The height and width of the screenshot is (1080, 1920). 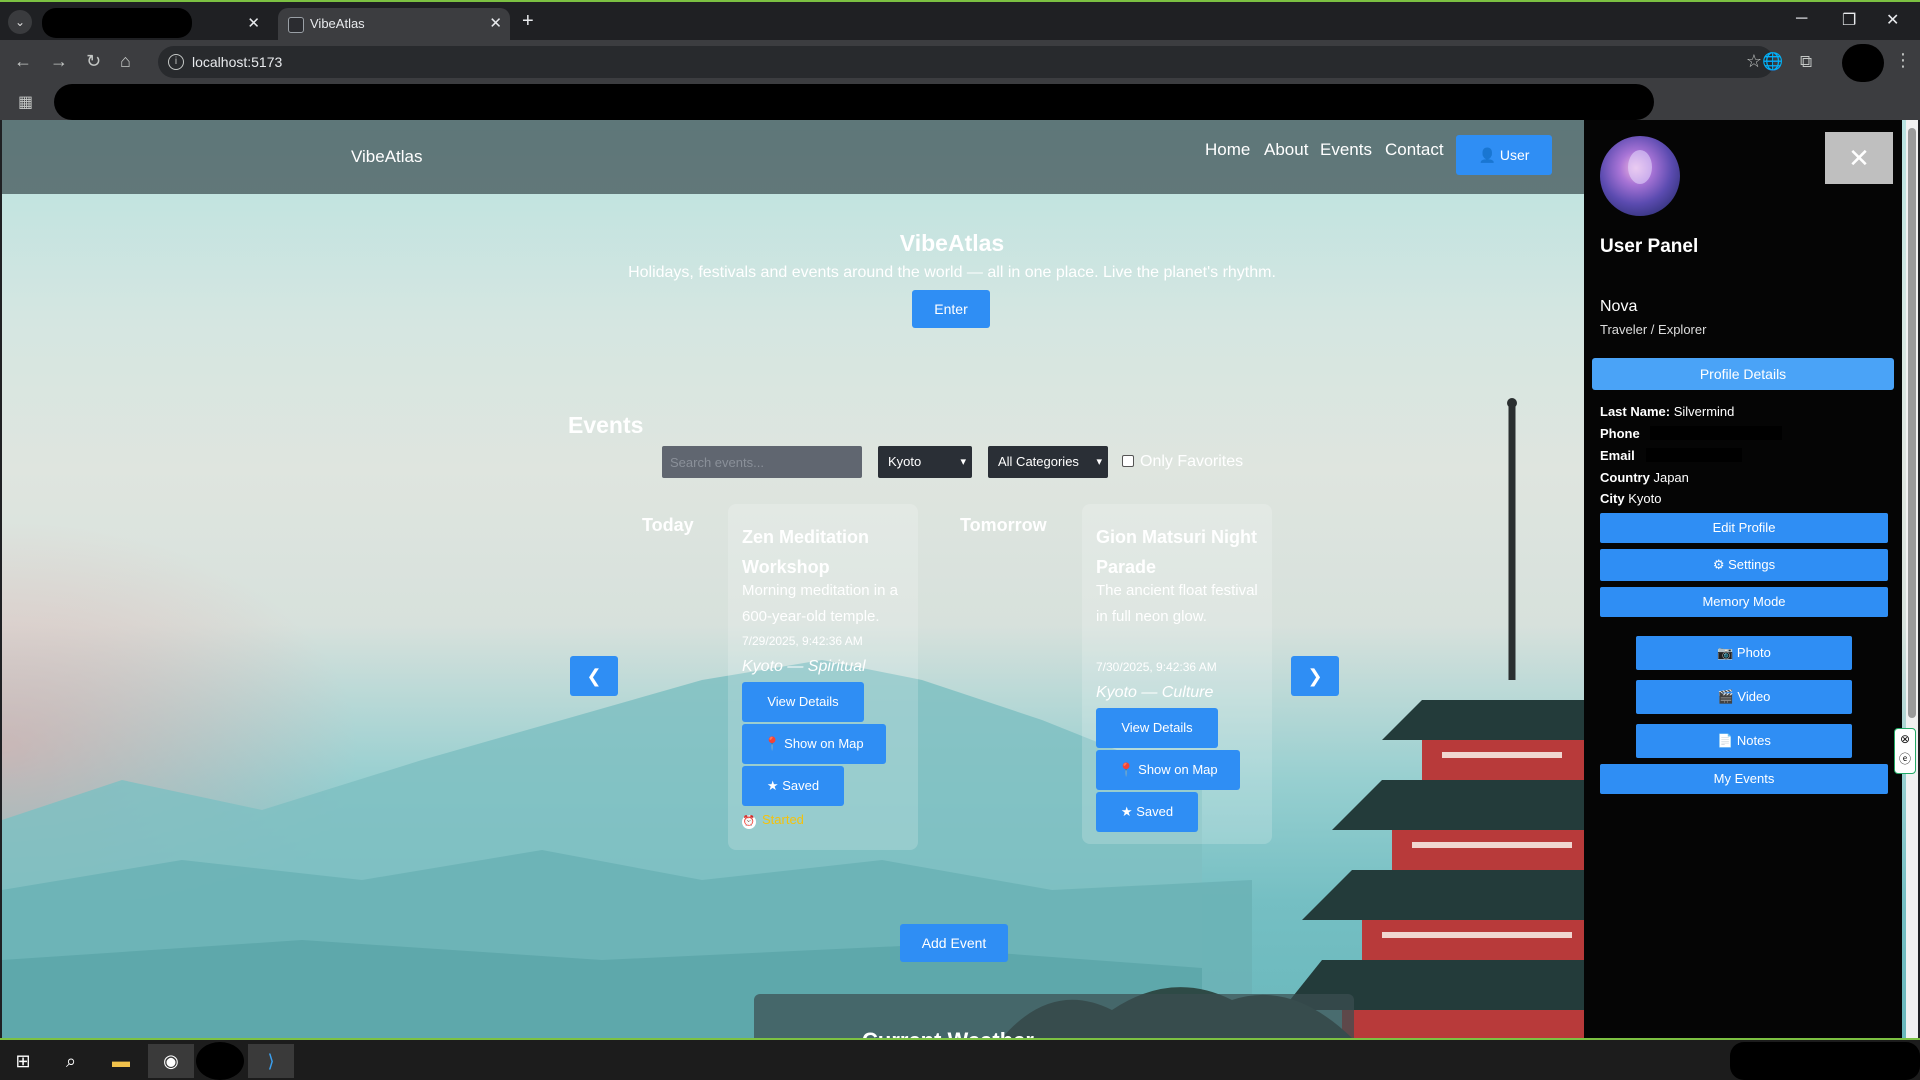 What do you see at coordinates (1905, 759) in the screenshot?
I see `widget-logo-icon: ⓔ` at bounding box center [1905, 759].